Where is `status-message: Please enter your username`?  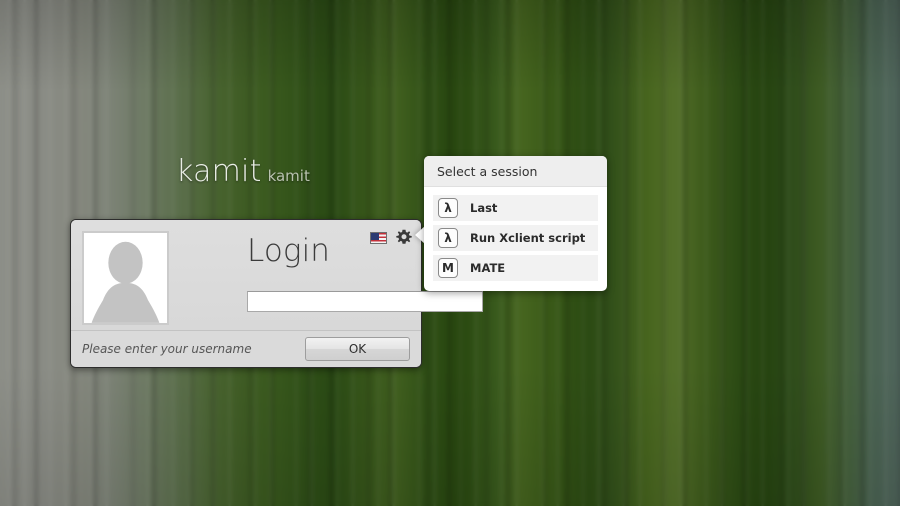
status-message: Please enter your username is located at coordinates (167, 349).